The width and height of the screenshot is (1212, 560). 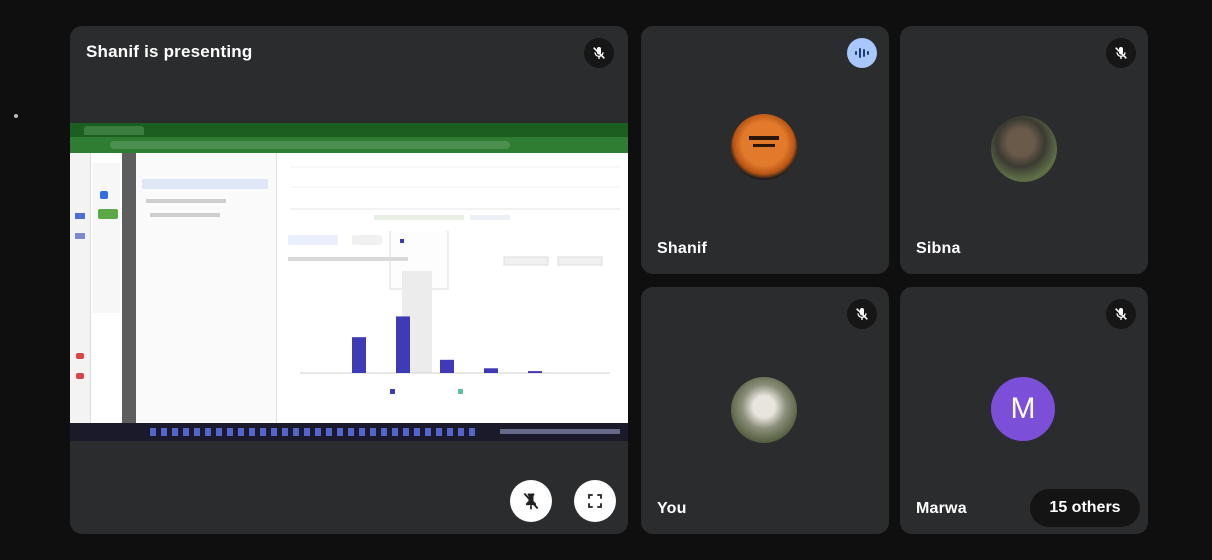 I want to click on fullscreen-button, so click(x=595, y=501).